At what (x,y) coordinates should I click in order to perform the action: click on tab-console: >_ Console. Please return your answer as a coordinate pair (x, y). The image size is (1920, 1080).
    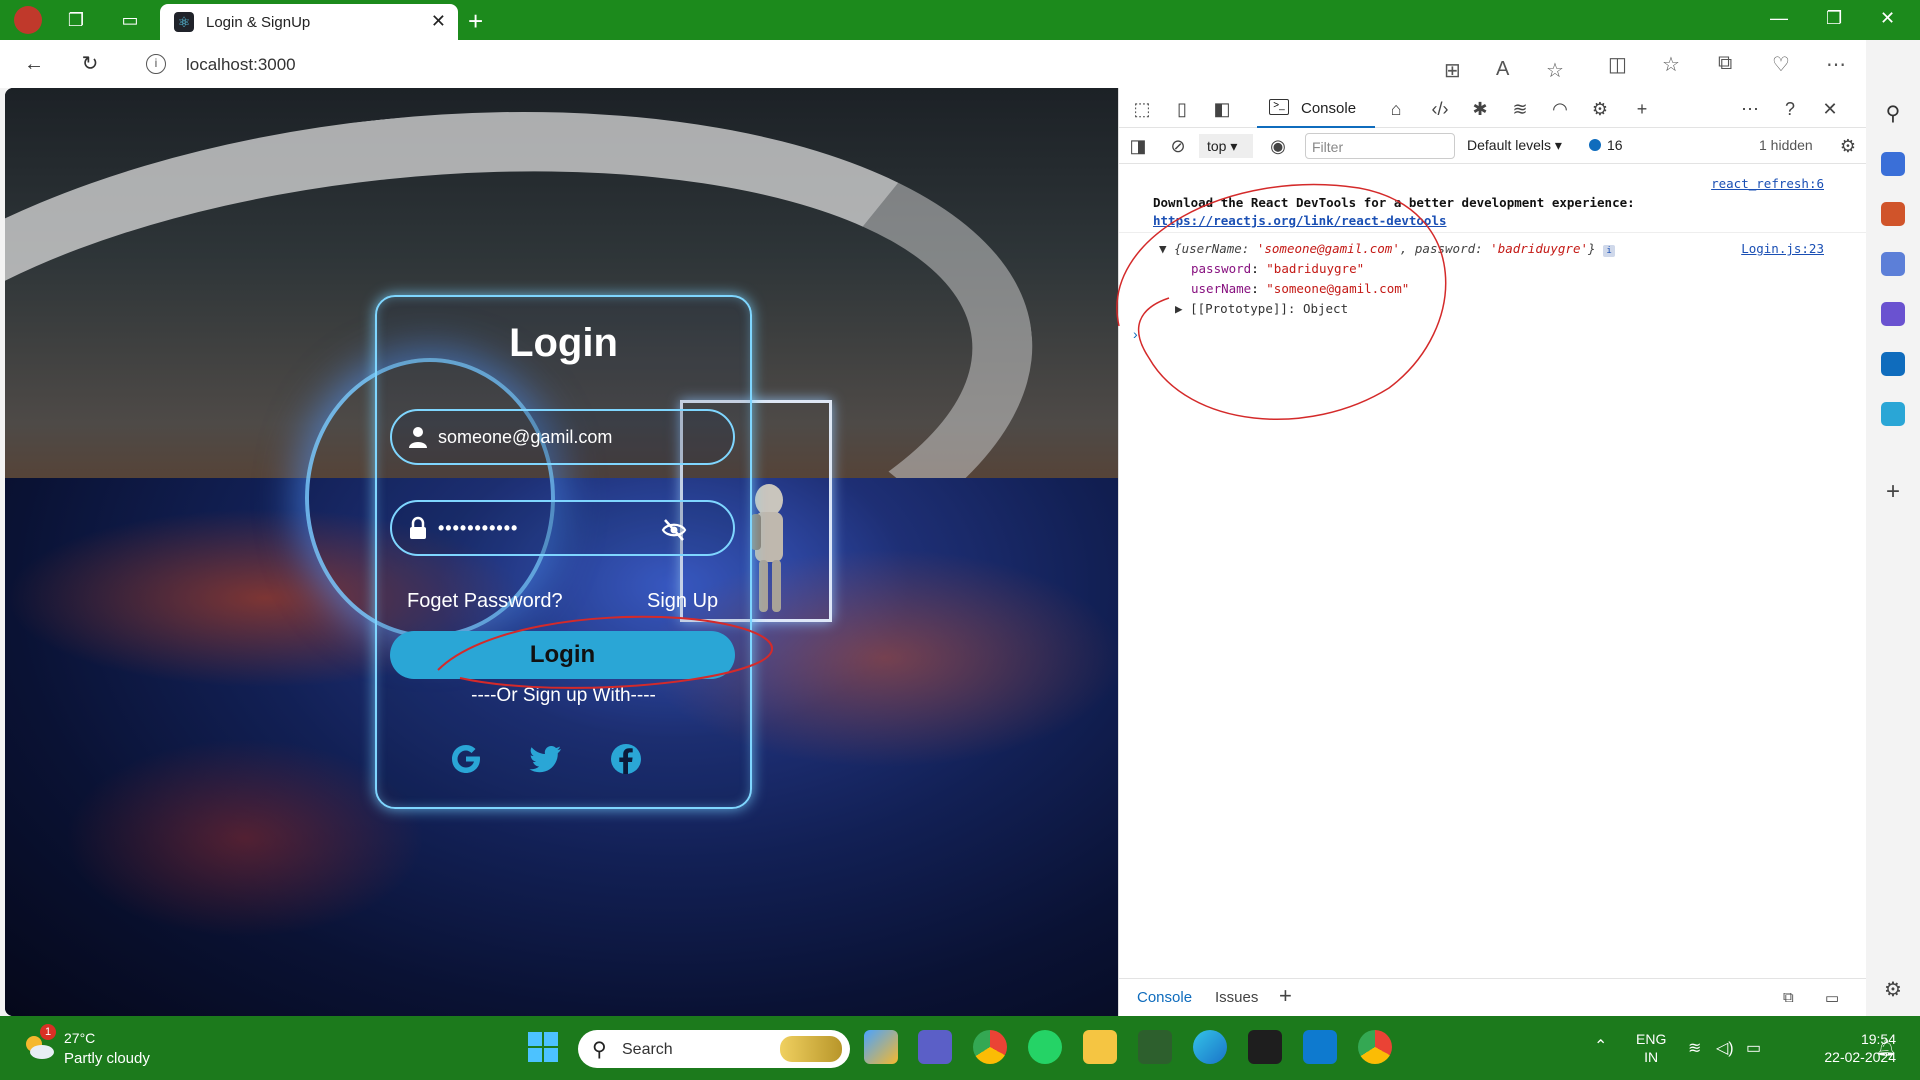
    Looking at the image, I should click on (1316, 108).